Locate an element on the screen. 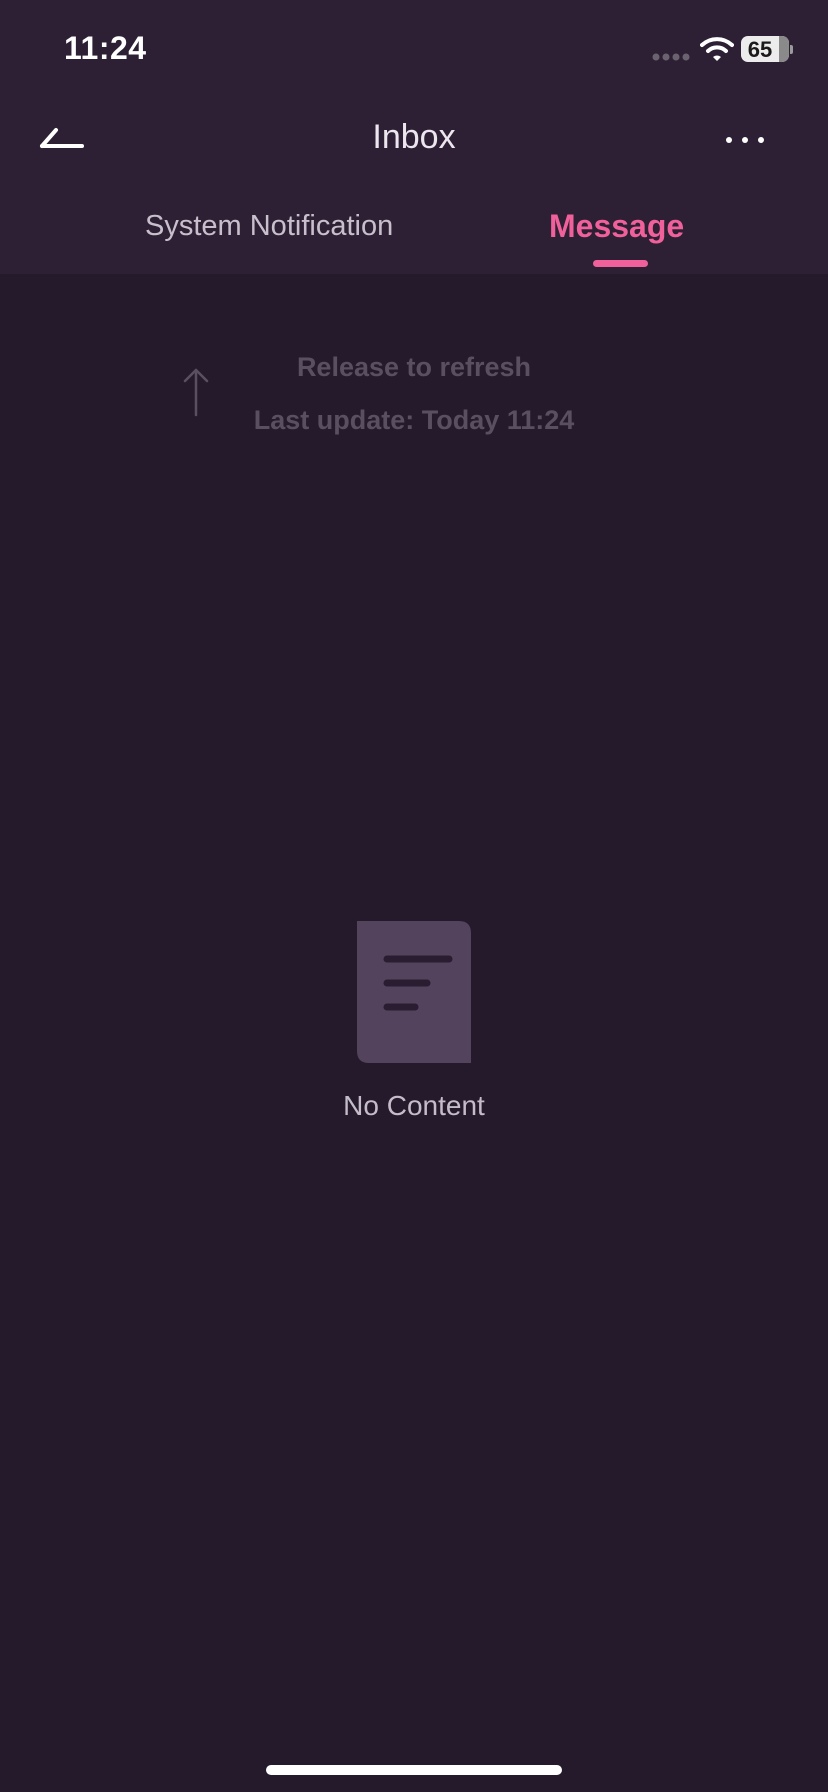 Image resolution: width=828 pixels, height=1792 pixels. active-tab-indicator is located at coordinates (620, 263).